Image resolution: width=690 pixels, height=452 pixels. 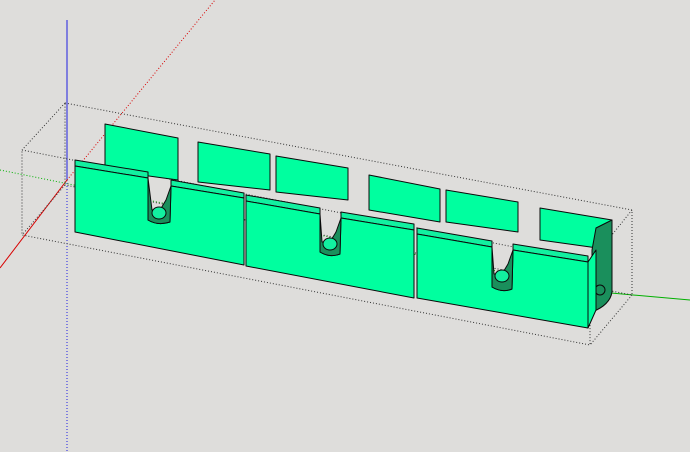 What do you see at coordinates (644, 296) in the screenshot?
I see `green-axis-solid` at bounding box center [644, 296].